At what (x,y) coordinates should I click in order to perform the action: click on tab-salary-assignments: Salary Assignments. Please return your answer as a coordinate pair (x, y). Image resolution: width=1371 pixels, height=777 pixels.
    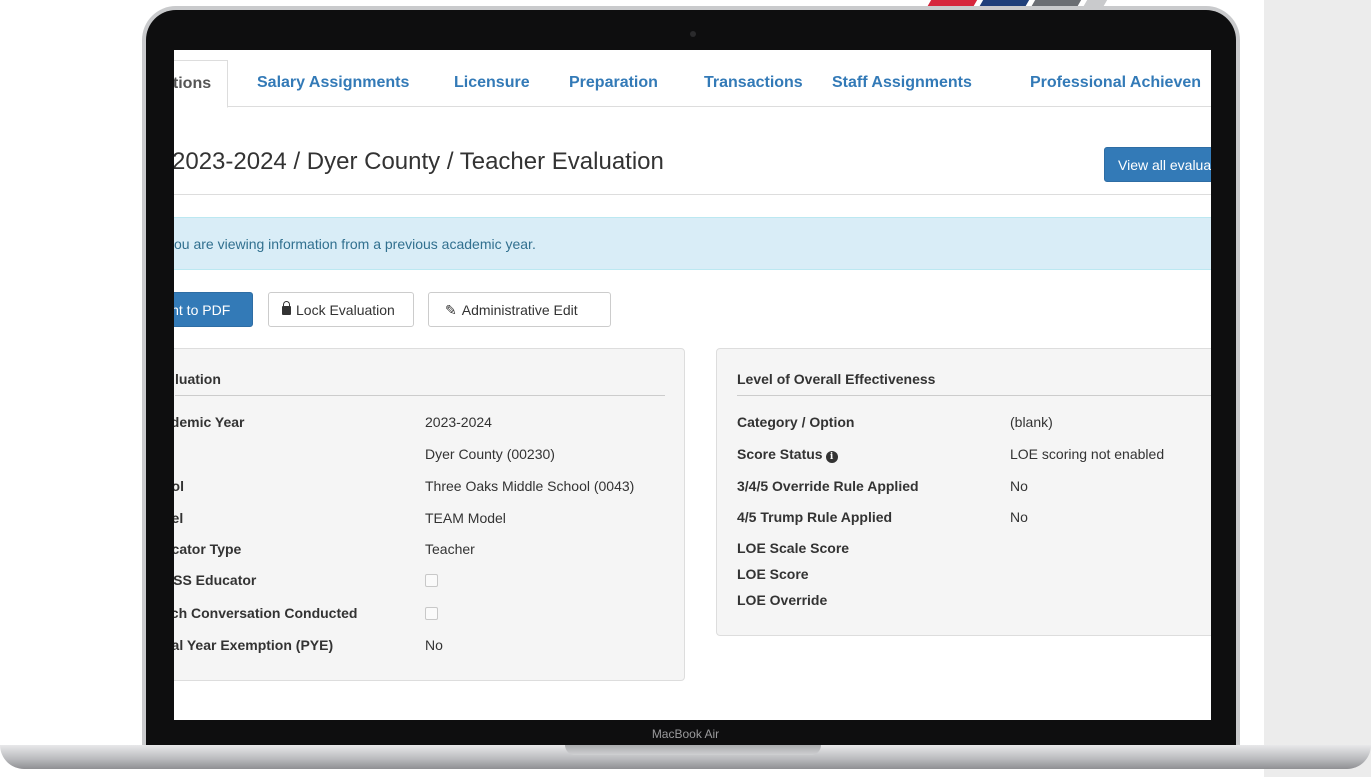
    Looking at the image, I should click on (333, 83).